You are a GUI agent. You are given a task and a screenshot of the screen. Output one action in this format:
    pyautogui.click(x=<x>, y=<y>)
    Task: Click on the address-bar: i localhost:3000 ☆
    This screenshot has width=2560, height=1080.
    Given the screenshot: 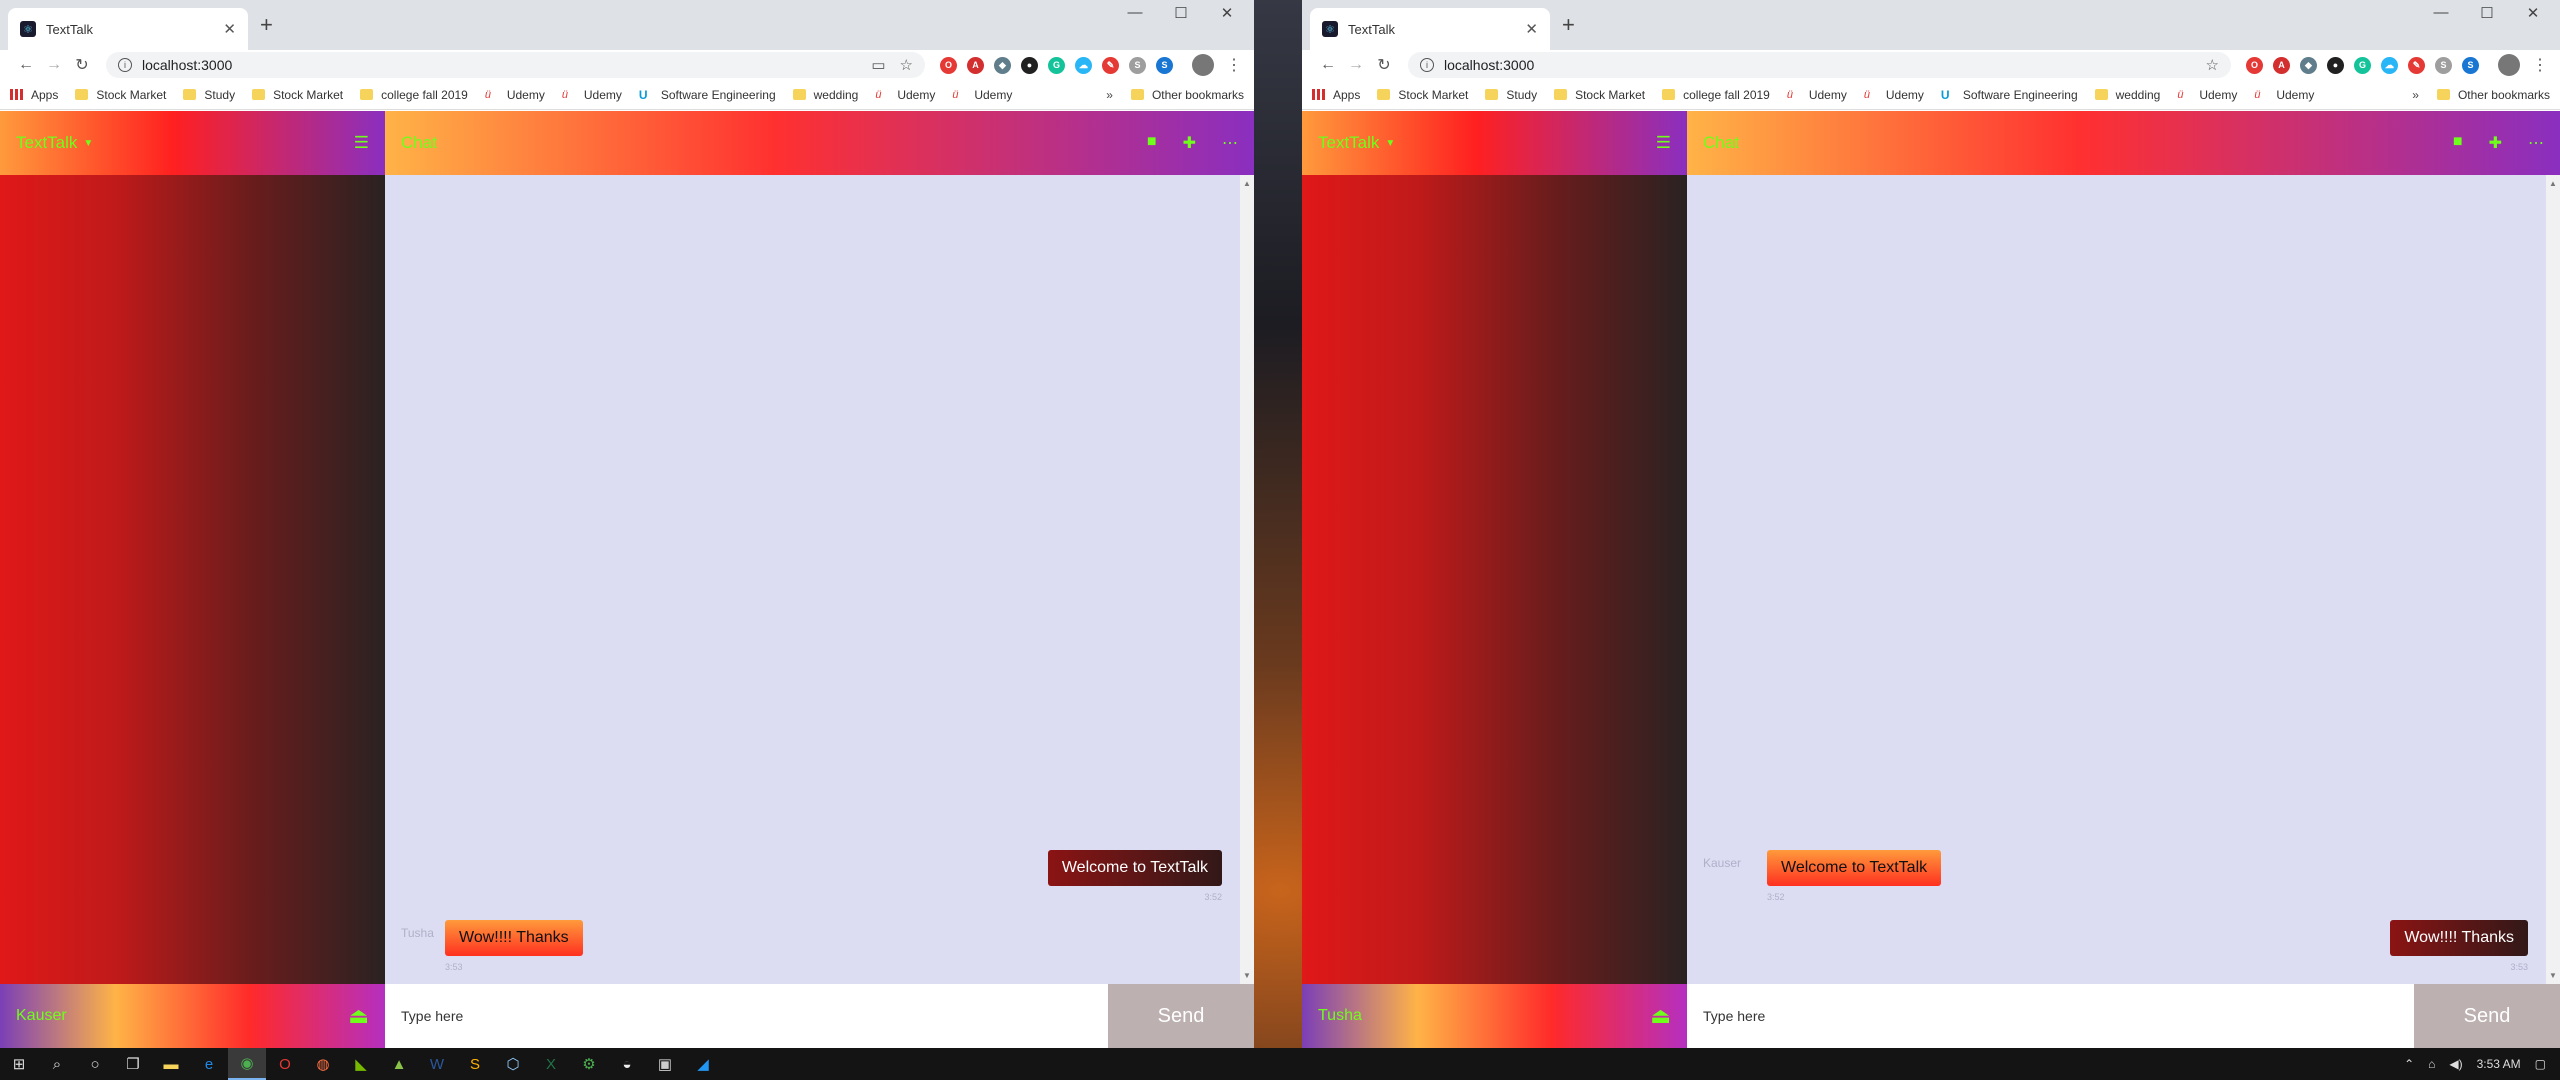 What is the action you would take?
    pyautogui.click(x=1819, y=65)
    